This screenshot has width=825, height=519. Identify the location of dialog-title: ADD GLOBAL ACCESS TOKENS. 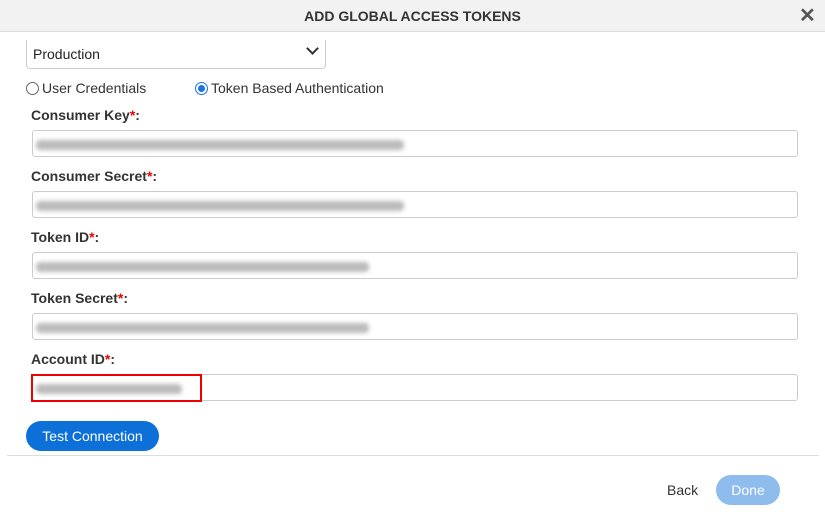
(412, 16).